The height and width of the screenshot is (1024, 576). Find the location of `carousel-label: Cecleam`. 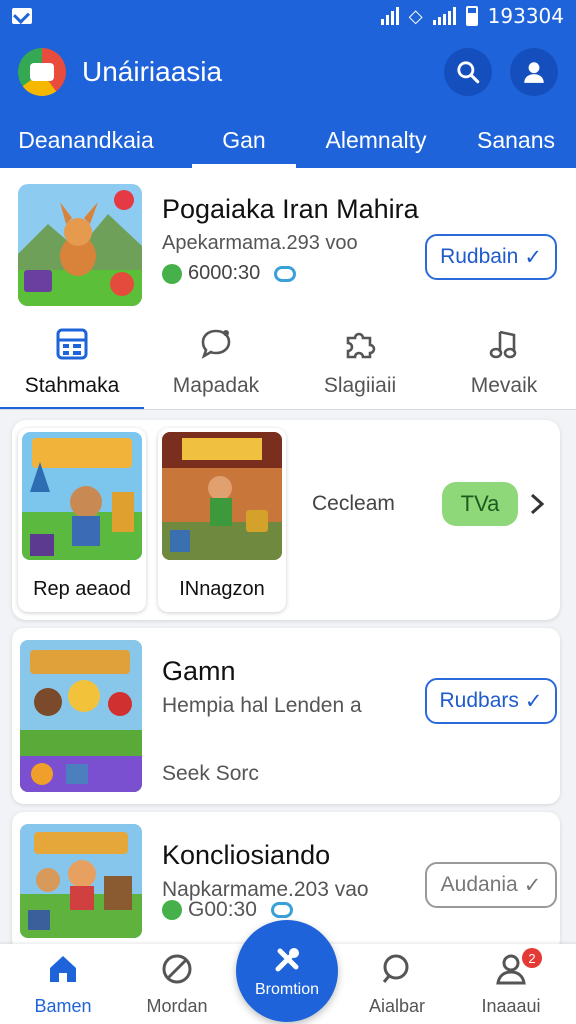

carousel-label: Cecleam is located at coordinates (353, 503).